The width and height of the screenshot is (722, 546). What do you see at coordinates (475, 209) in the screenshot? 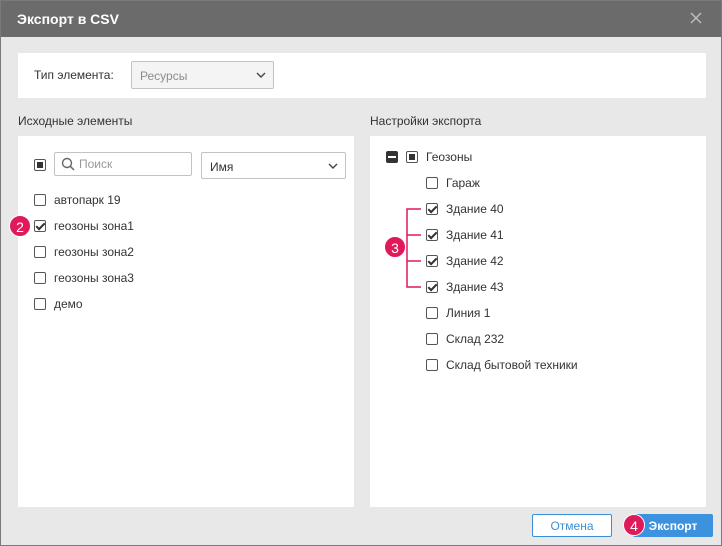
I see `setting-item-label: Здание 40` at bounding box center [475, 209].